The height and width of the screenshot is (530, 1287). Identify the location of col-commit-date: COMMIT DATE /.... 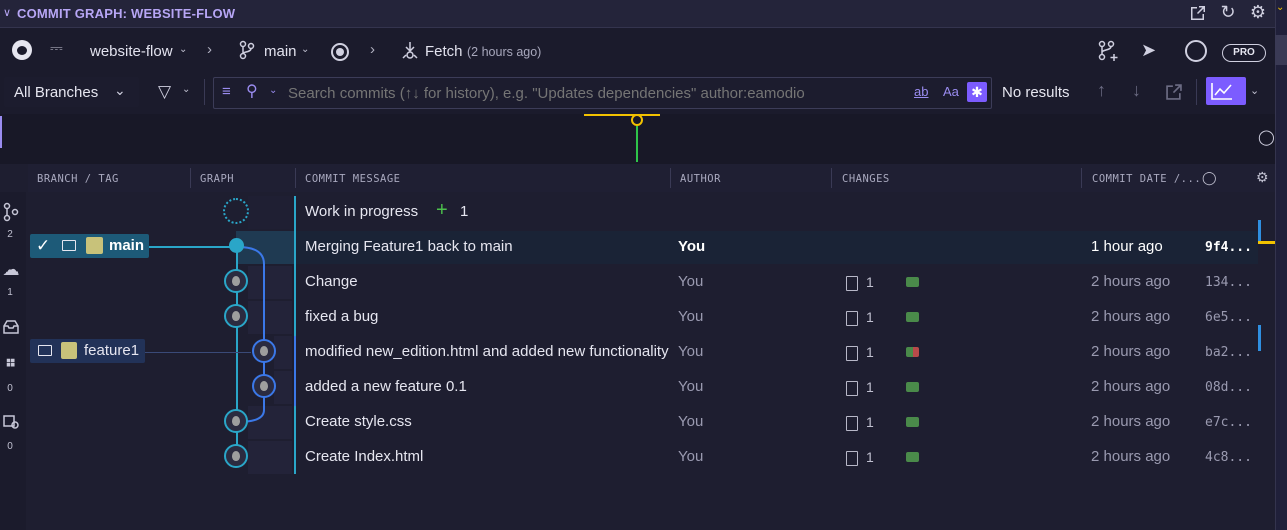
(1146, 179).